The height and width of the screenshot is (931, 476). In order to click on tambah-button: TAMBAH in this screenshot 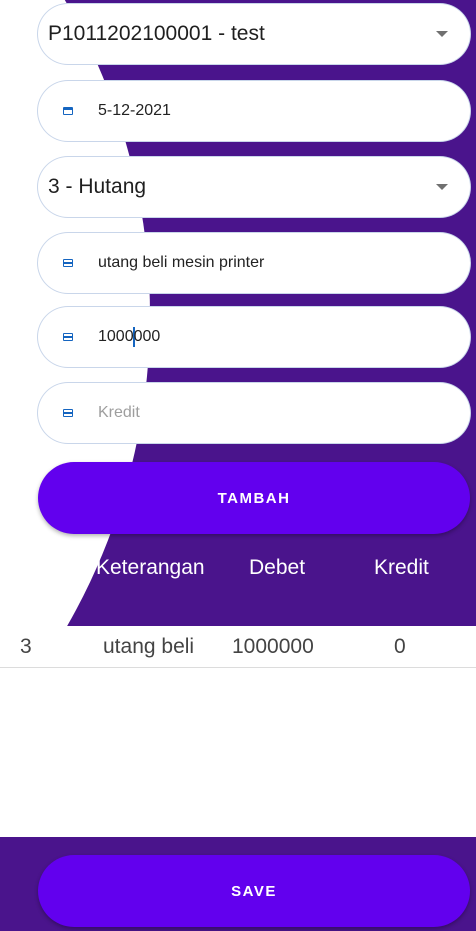, I will do `click(254, 498)`.